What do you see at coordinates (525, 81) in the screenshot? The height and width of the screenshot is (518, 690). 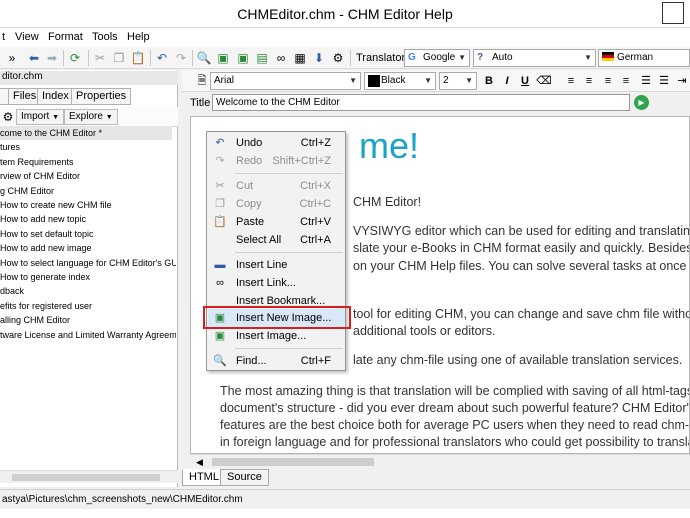 I see `underline-icon: U` at bounding box center [525, 81].